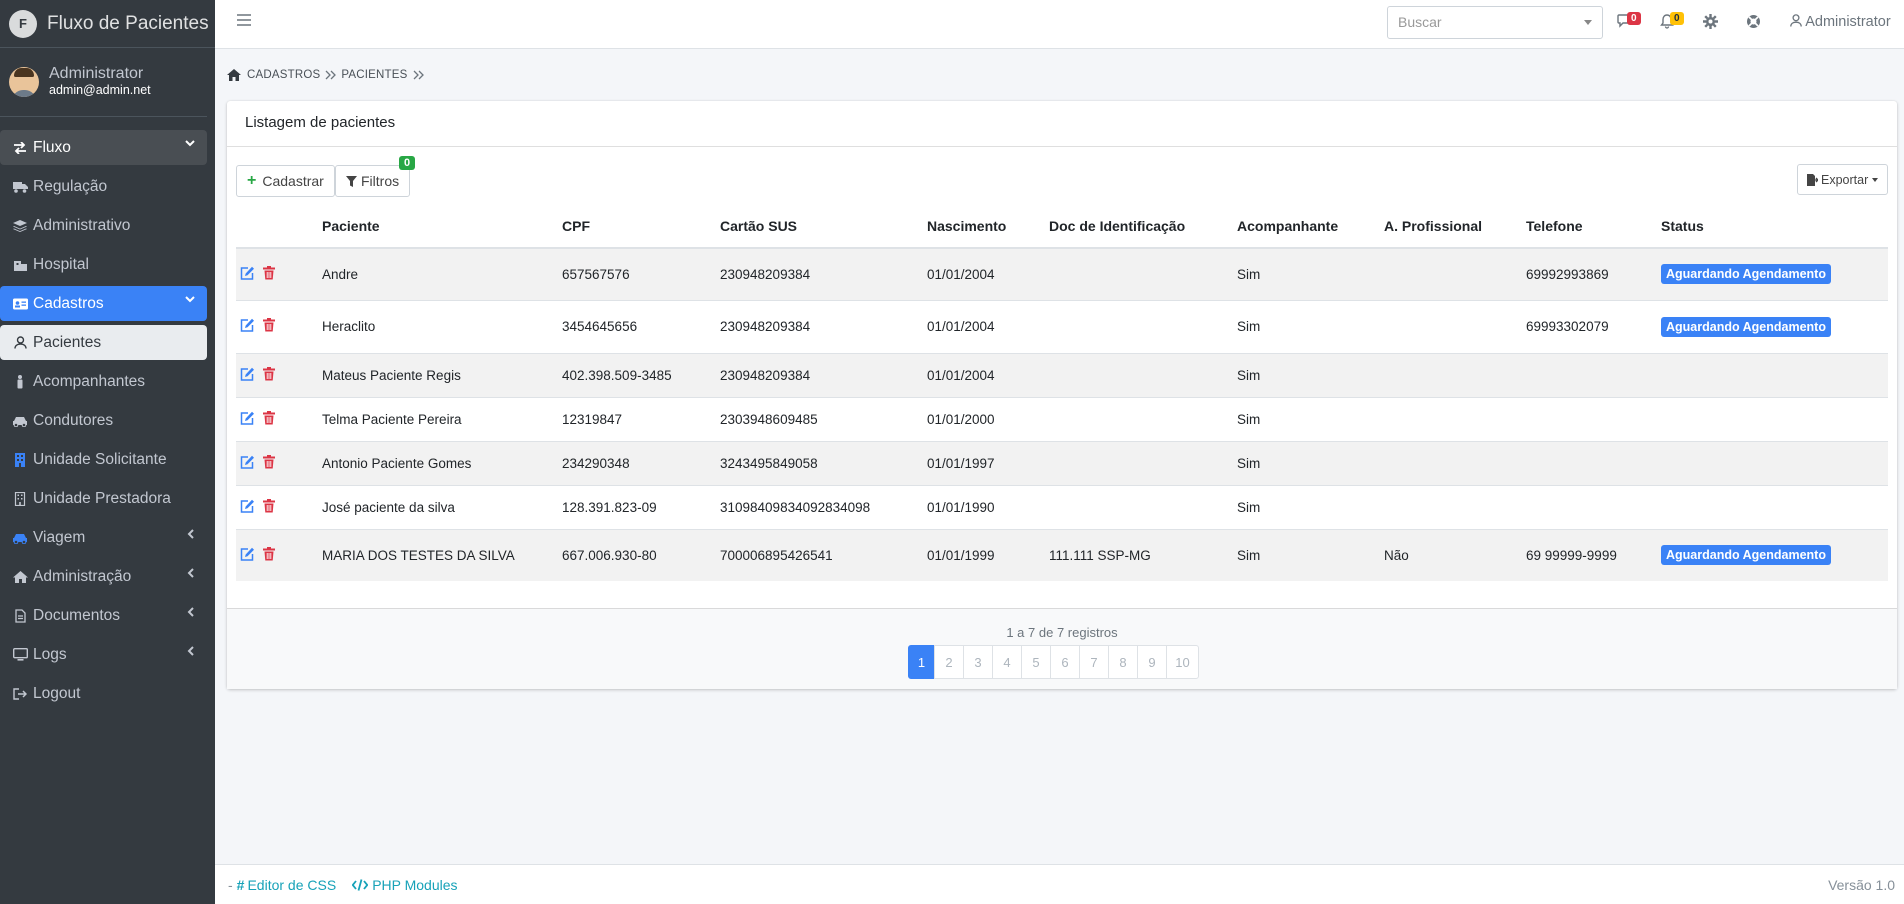 Image resolution: width=1904 pixels, height=904 pixels. Describe the element at coordinates (1310, 227) in the screenshot. I see `column-header: Acompanhante` at that location.